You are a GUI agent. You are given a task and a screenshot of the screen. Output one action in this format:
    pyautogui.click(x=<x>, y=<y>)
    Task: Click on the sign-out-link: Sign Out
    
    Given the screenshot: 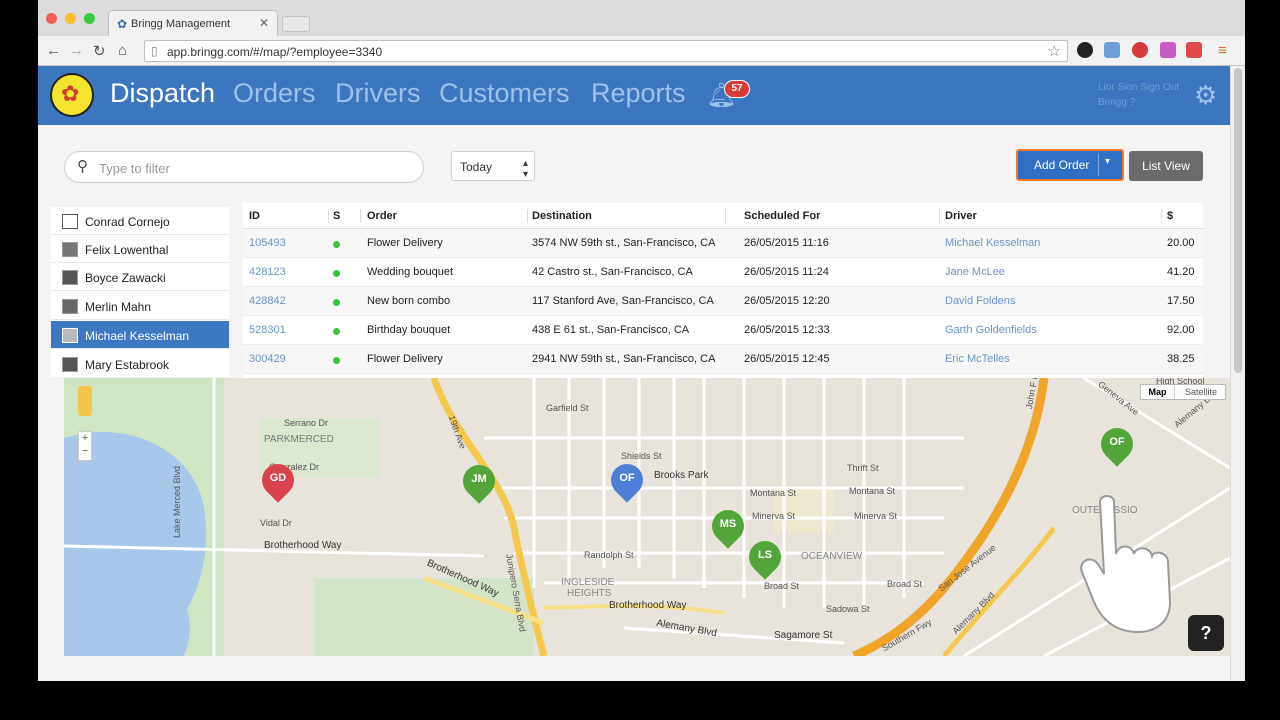 What is the action you would take?
    pyautogui.click(x=1159, y=87)
    